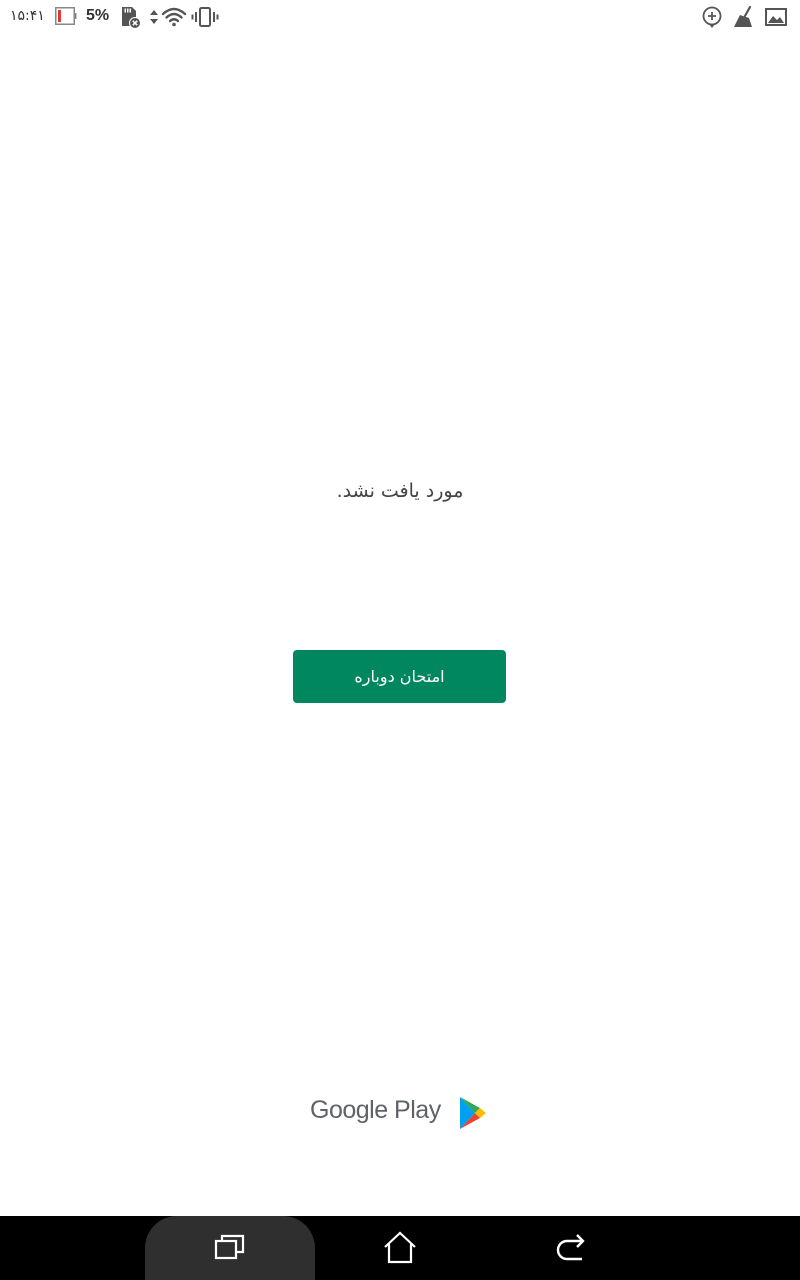 The height and width of the screenshot is (1280, 800). What do you see at coordinates (399, 676) in the screenshot?
I see `retry-button: امتحان دوباره` at bounding box center [399, 676].